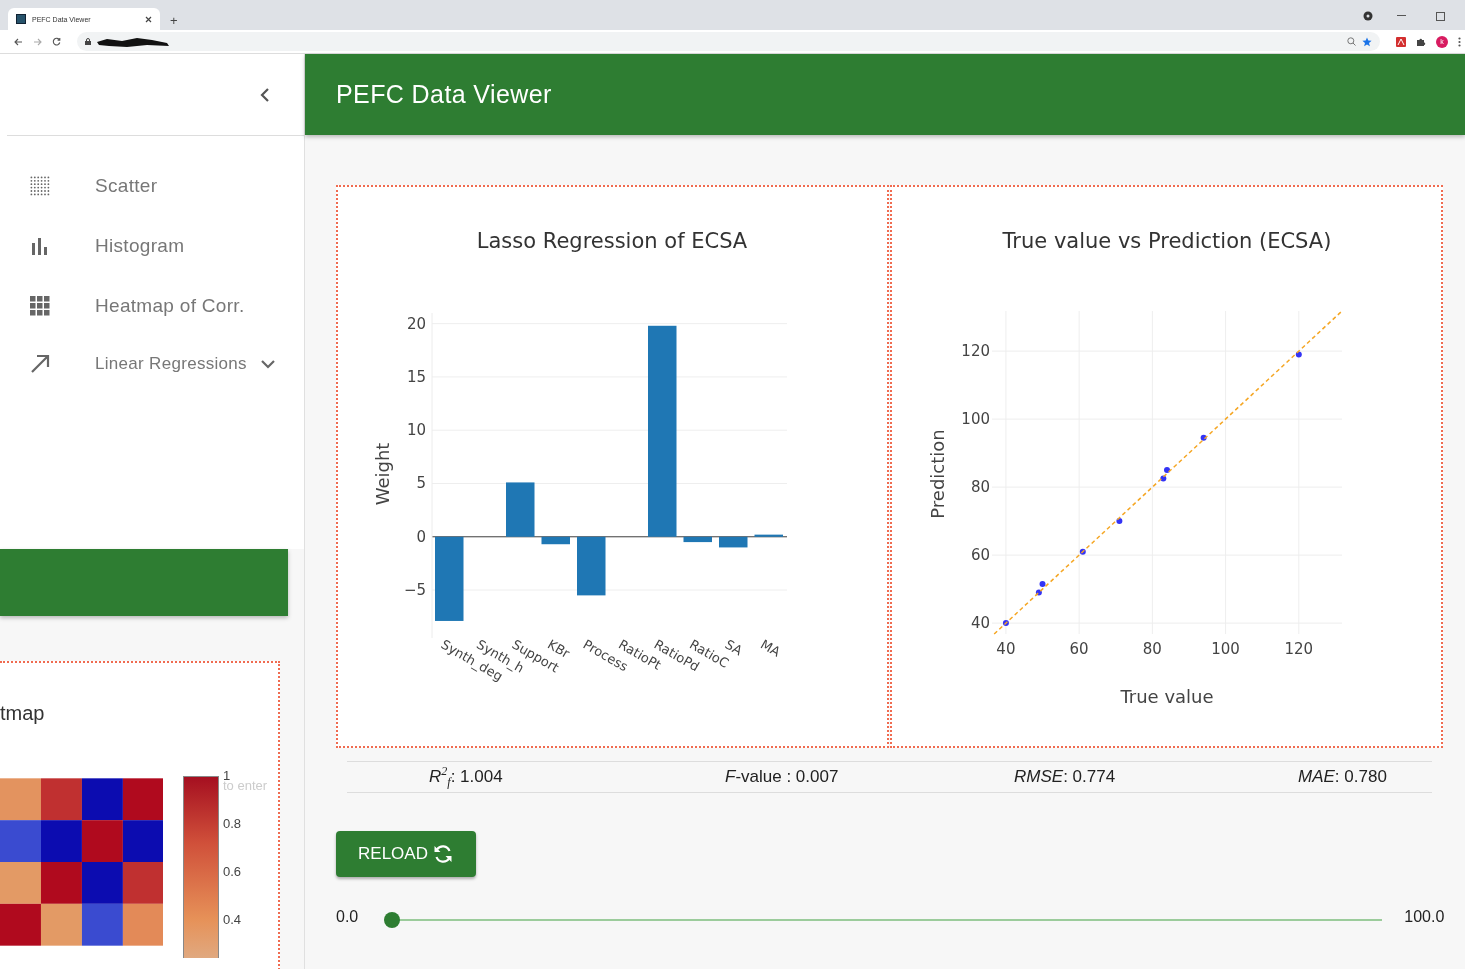 The image size is (1465, 969). What do you see at coordinates (347, 917) in the screenshot?
I see `slider-min-label: 0.0` at bounding box center [347, 917].